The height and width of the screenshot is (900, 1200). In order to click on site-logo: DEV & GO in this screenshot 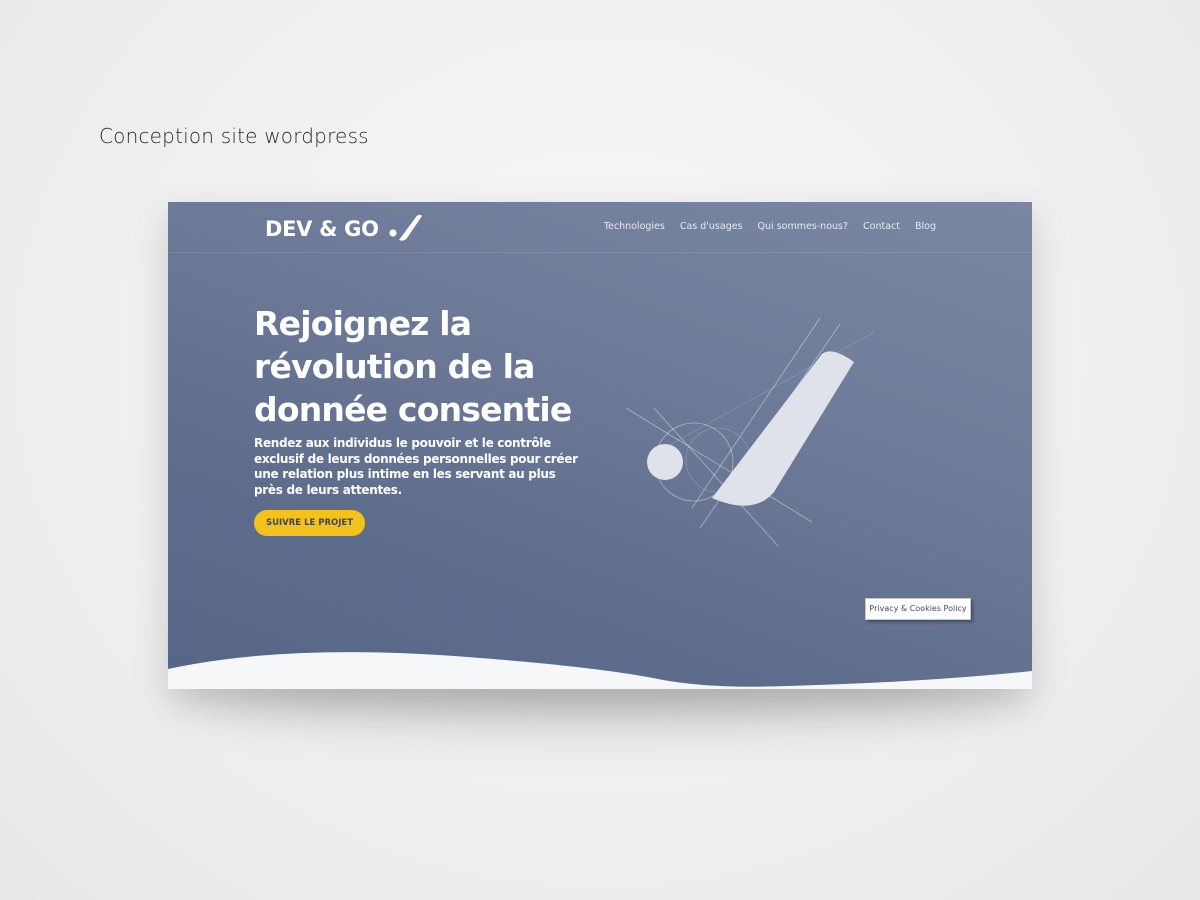, I will do `click(347, 229)`.